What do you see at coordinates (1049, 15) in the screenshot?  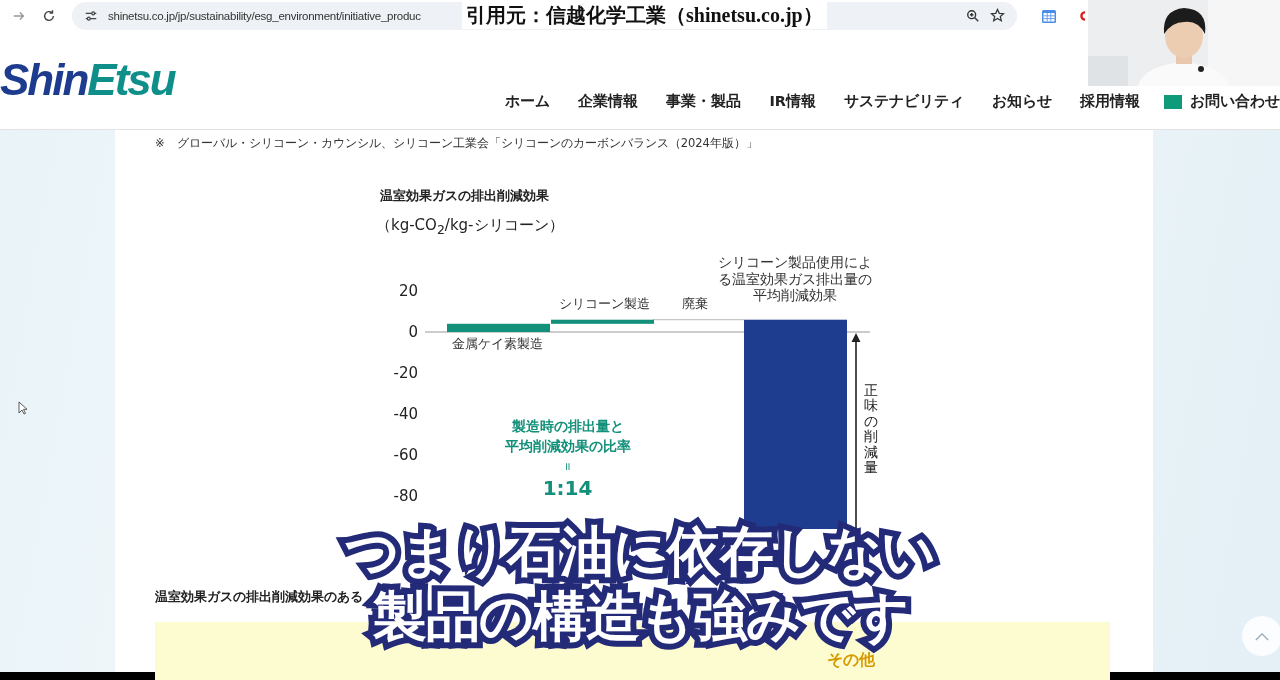 I see `calendar-icon` at bounding box center [1049, 15].